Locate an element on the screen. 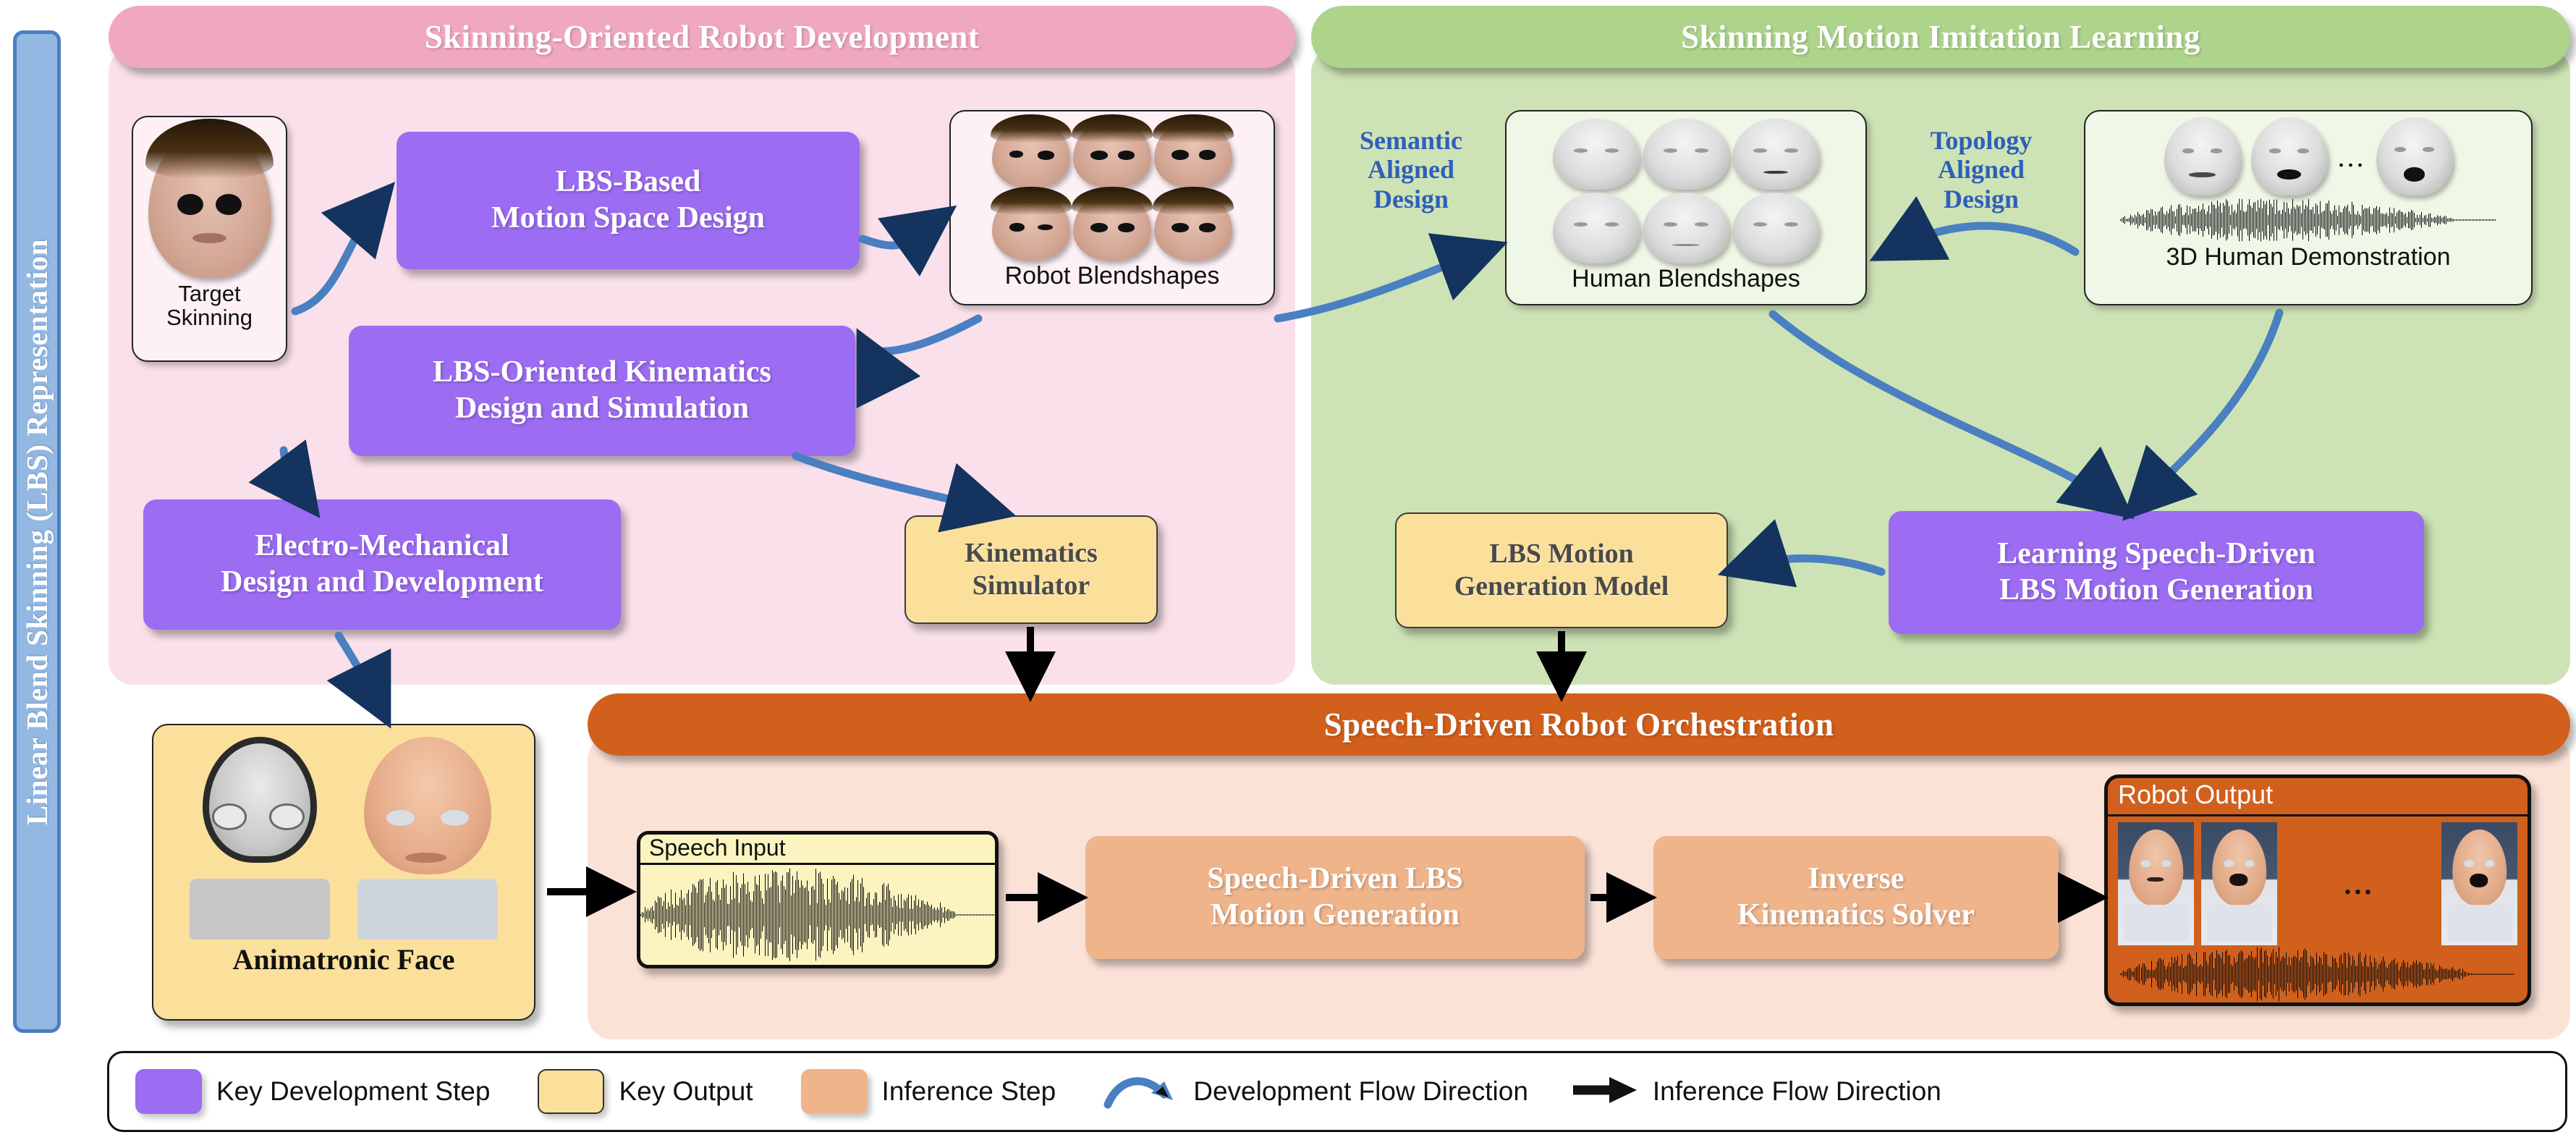 Image resolution: width=2576 pixels, height=1140 pixels. human-blendshapes-card: Human Blendshapes is located at coordinates (1686, 207).